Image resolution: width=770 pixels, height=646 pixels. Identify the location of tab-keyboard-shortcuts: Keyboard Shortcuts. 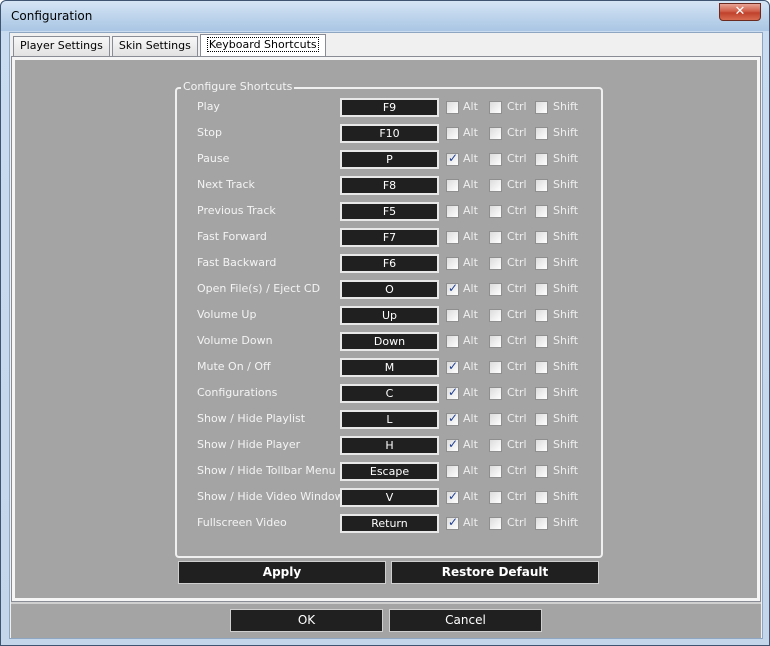
(262, 45).